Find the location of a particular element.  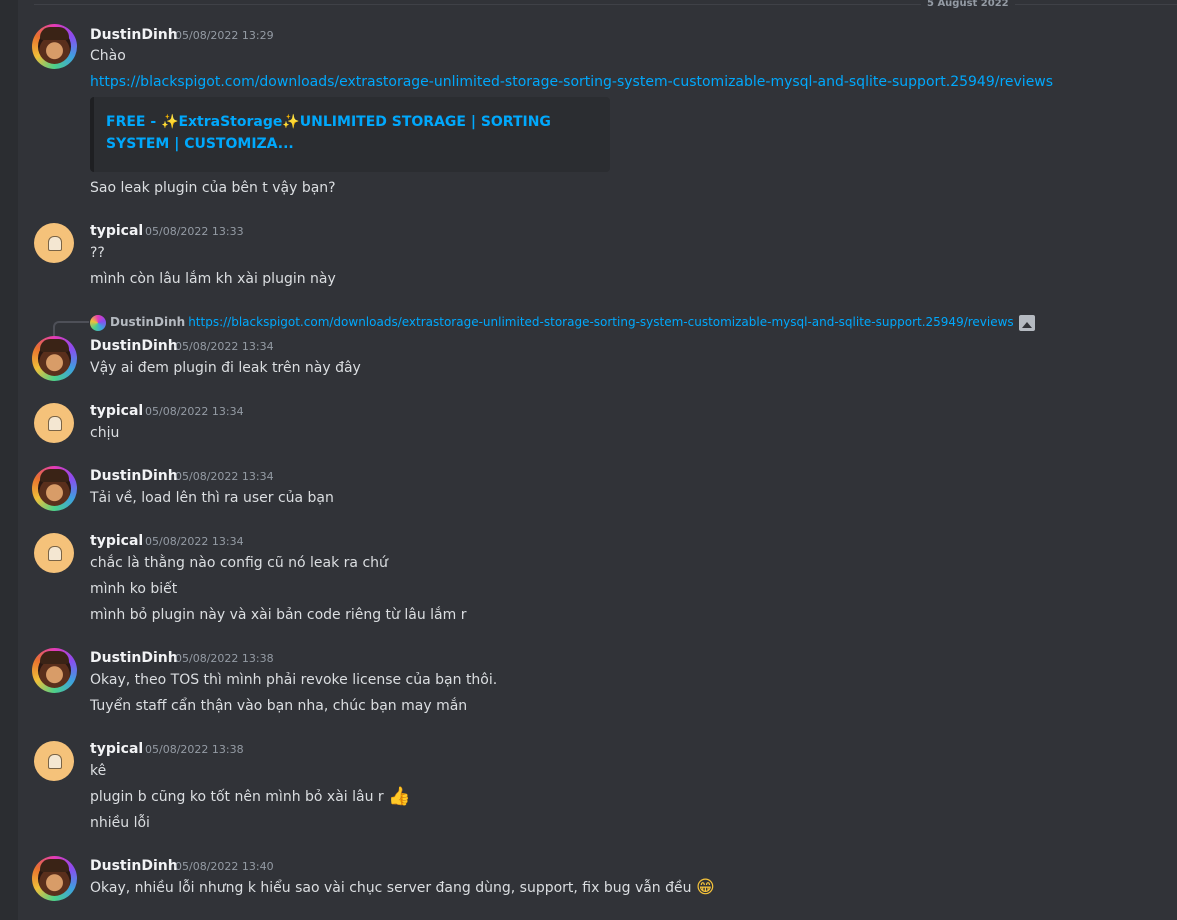

message-text: ?? is located at coordinates (97, 253).